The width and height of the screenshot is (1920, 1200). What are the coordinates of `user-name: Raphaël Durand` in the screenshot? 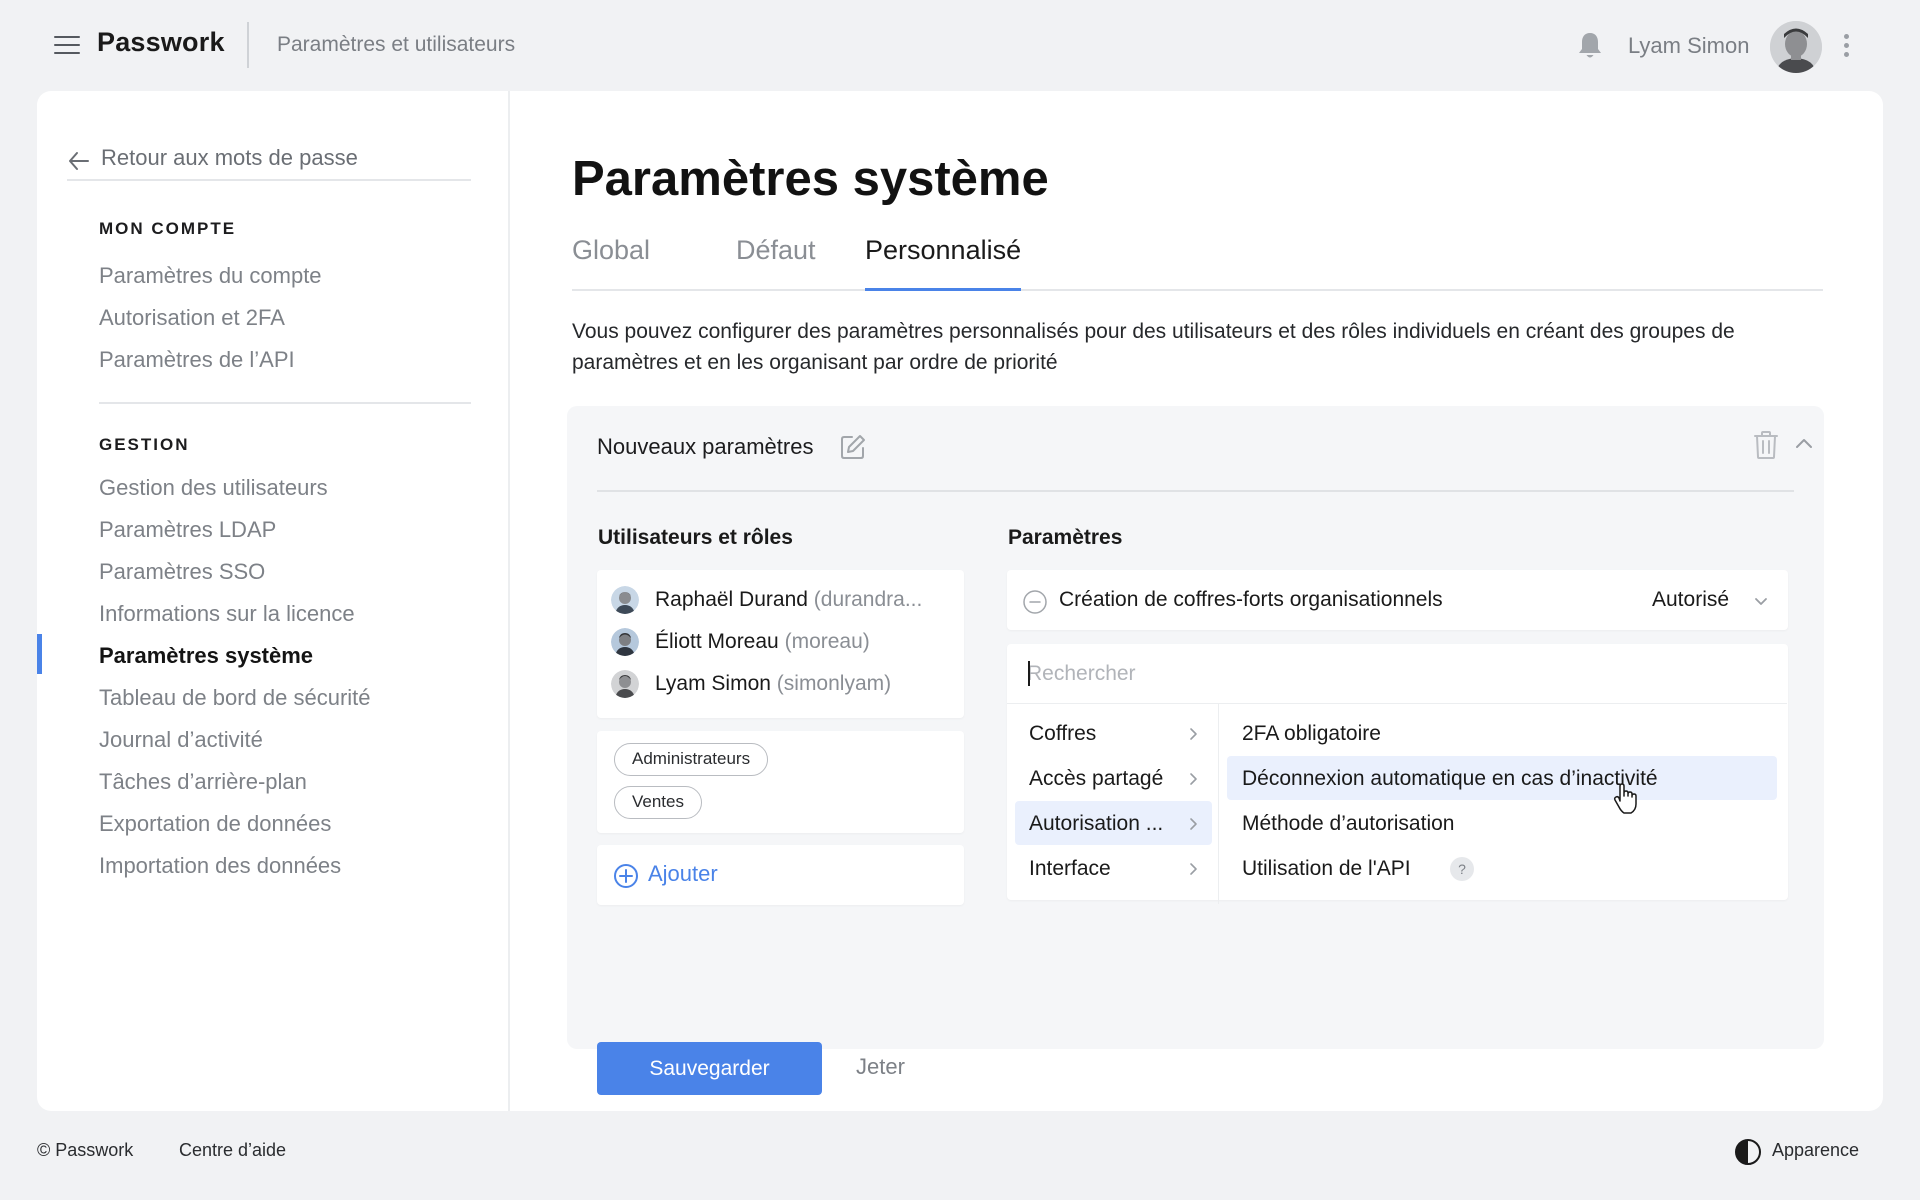 It's located at (731, 599).